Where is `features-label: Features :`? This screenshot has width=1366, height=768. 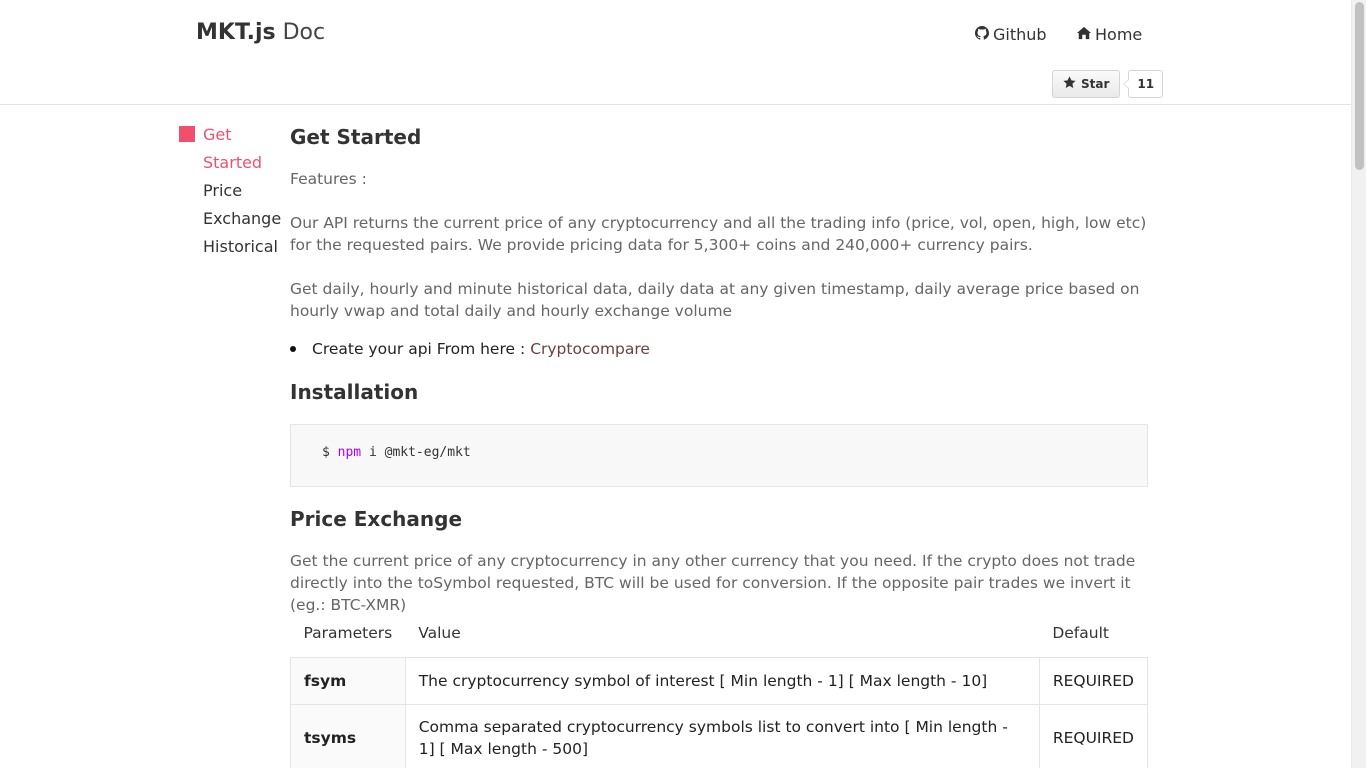
features-label: Features : is located at coordinates (328, 179).